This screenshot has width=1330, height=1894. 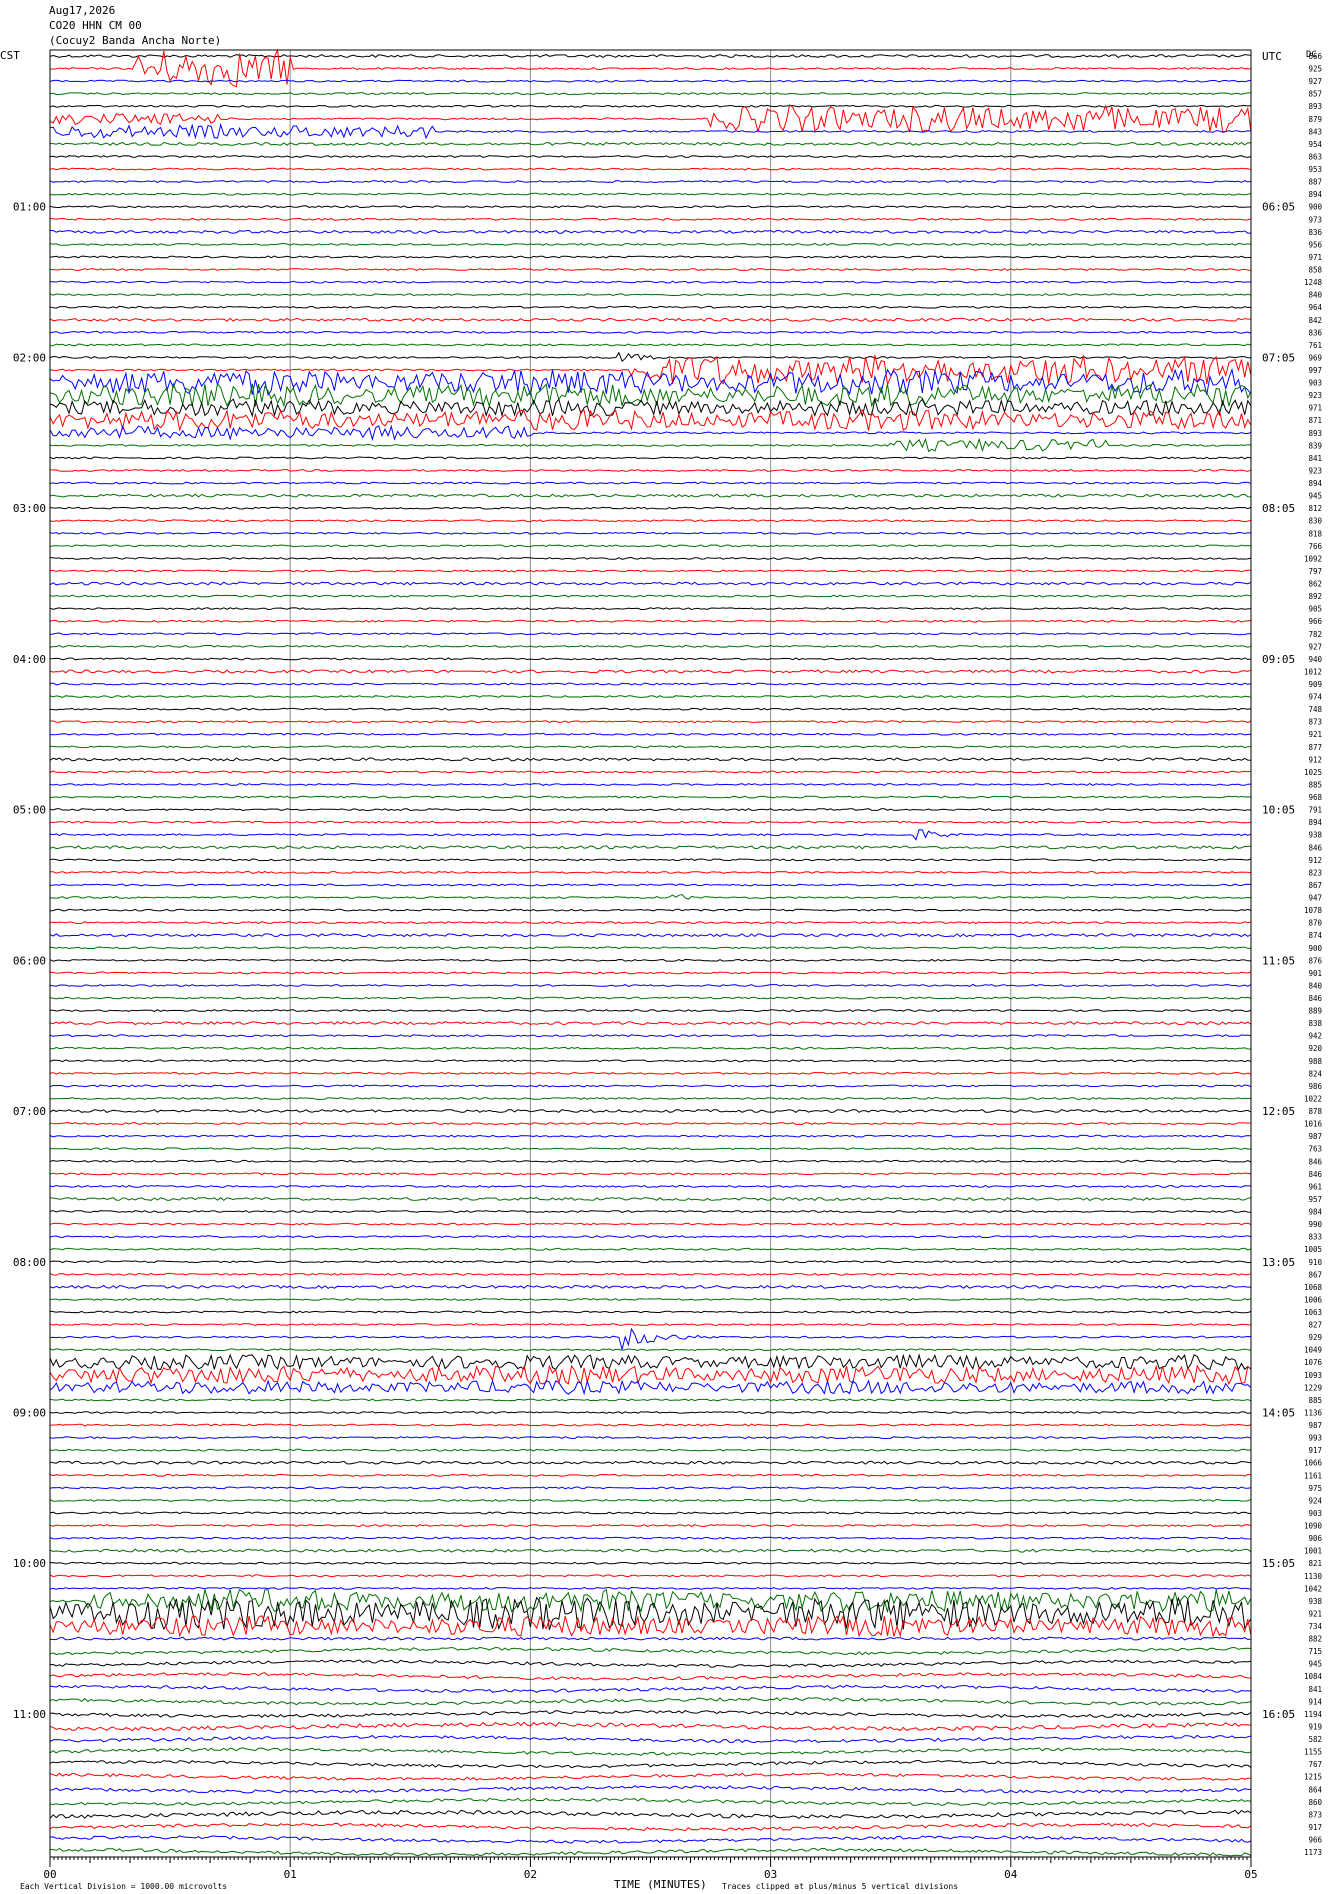 I want to click on left-hour-label: 08:00, so click(x=29, y=1262).